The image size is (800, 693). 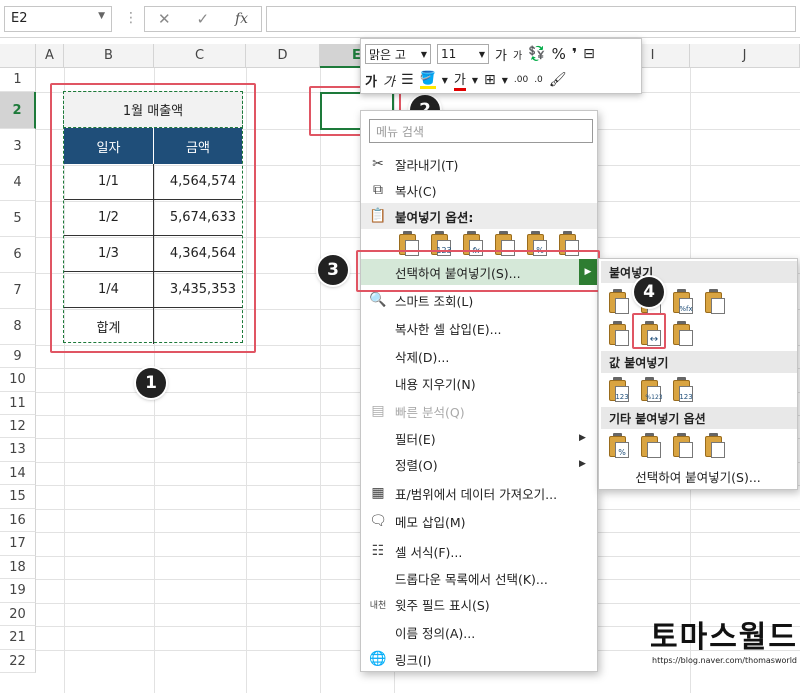 What do you see at coordinates (18, 450) in the screenshot?
I see `row-header: 13` at bounding box center [18, 450].